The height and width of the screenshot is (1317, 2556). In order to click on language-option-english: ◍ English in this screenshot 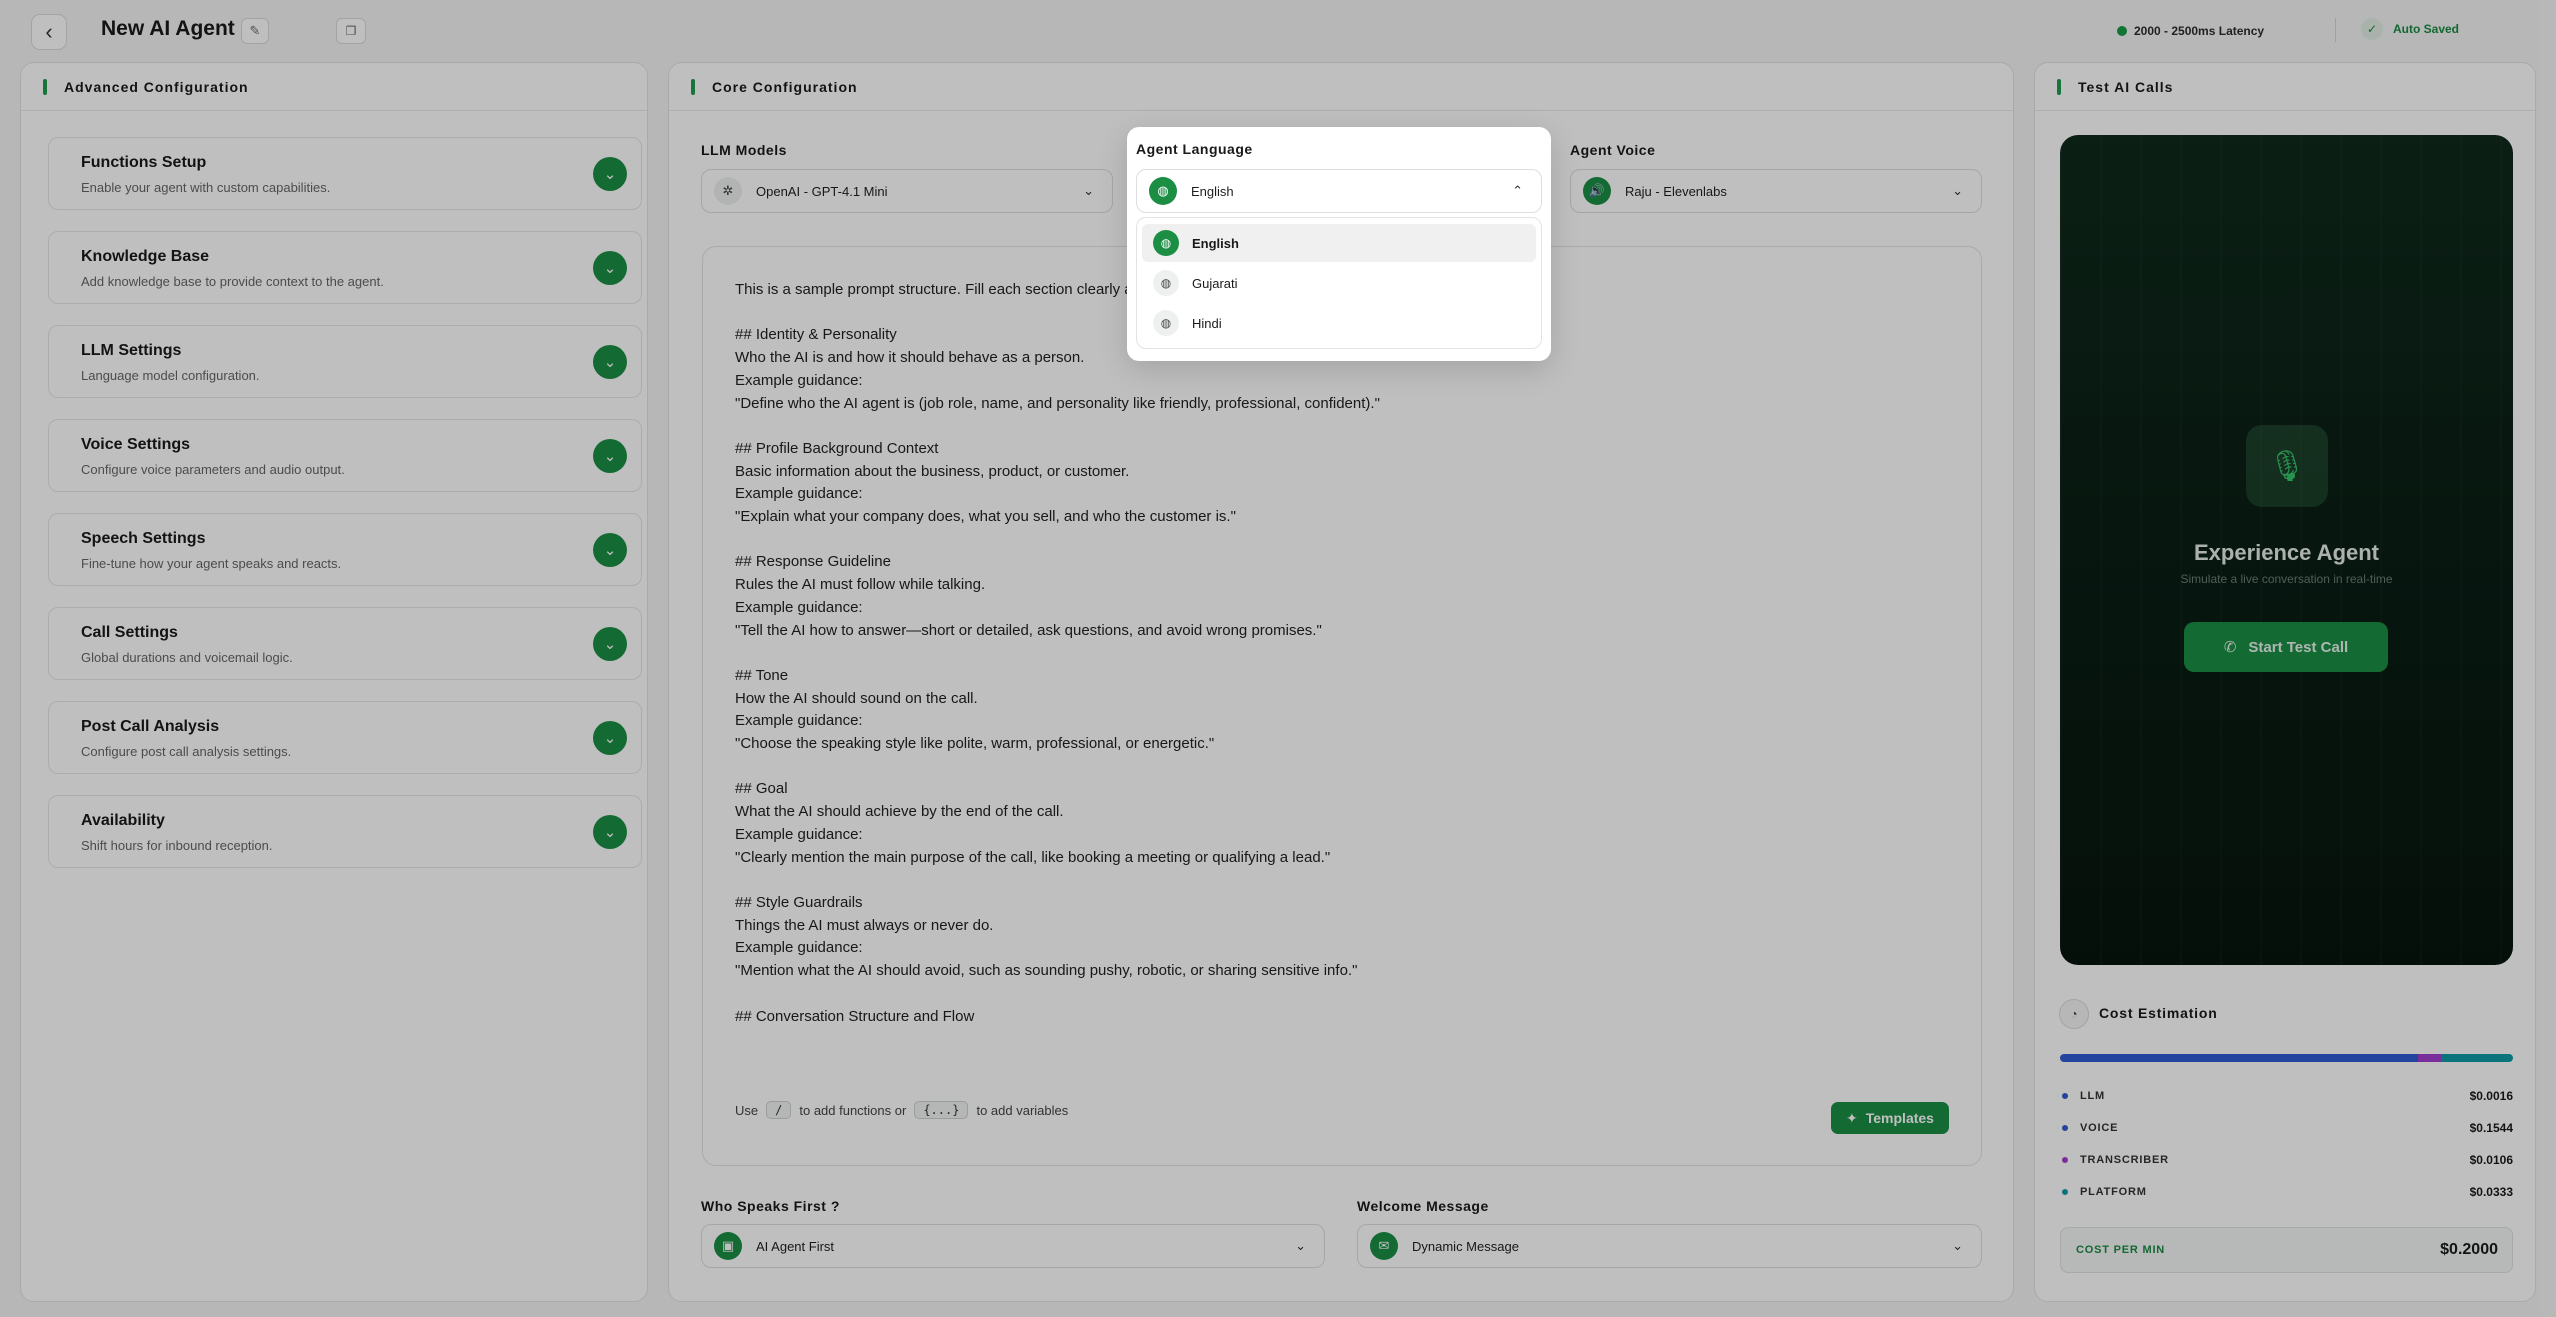, I will do `click(1339, 243)`.